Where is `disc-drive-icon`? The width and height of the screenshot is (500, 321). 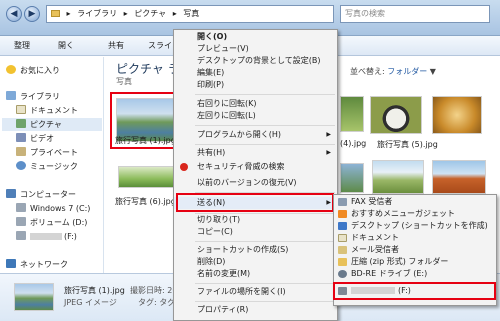
disc-drive-icon is located at coordinates (342, 274).